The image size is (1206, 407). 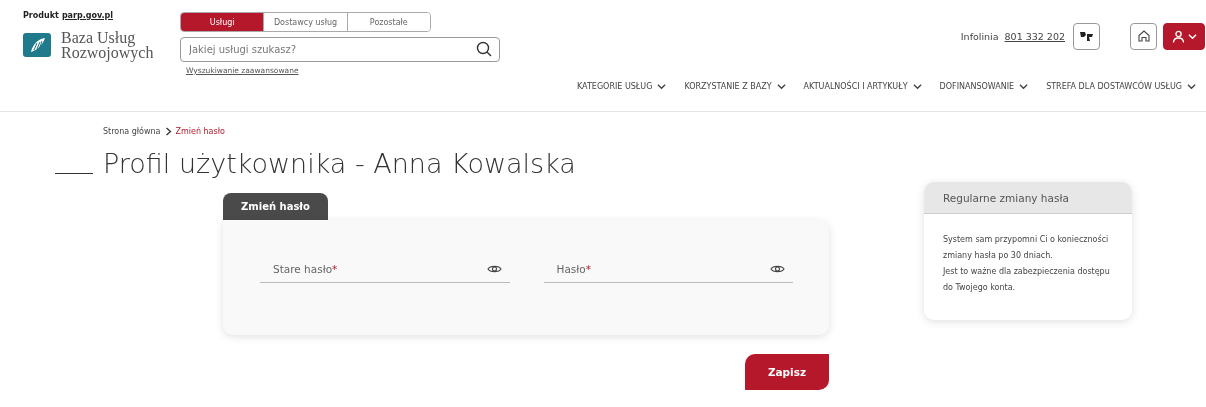 What do you see at coordinates (1026, 247) in the screenshot?
I see `info-text: System sam przypomni Ci o konieczności zmiany hasła po 30 dniach.` at bounding box center [1026, 247].